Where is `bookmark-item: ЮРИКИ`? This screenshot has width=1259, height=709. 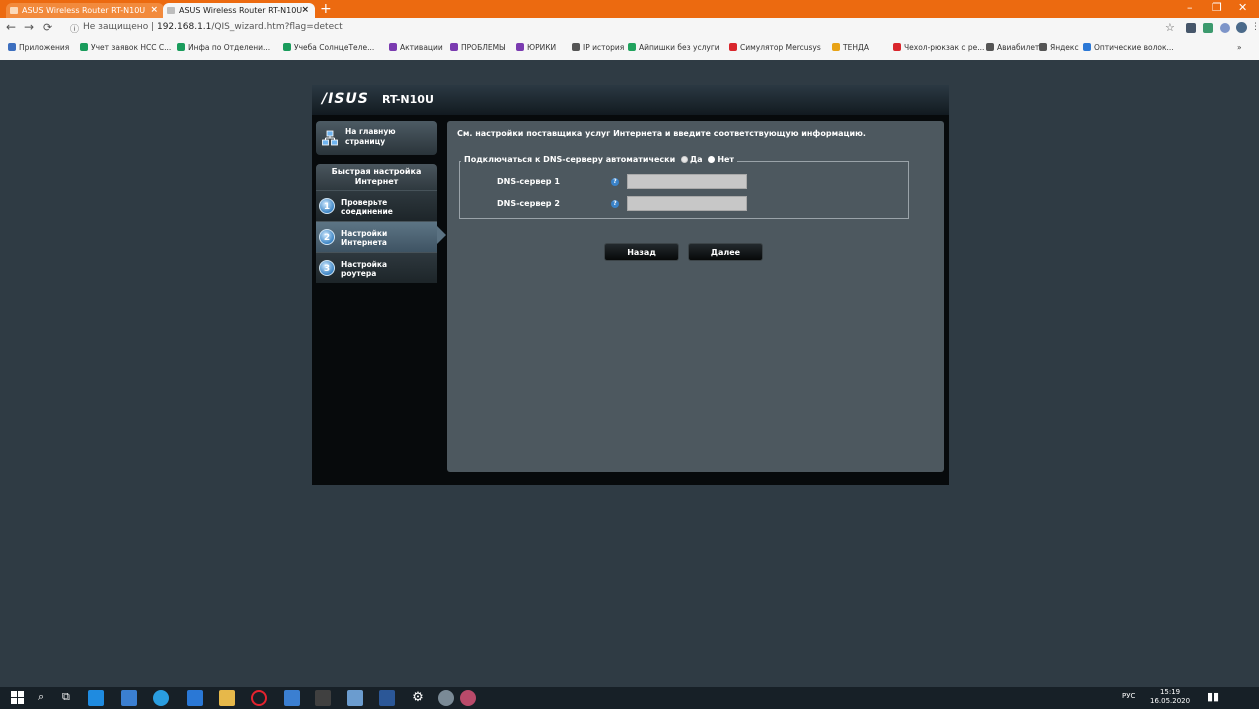 bookmark-item: ЮРИКИ is located at coordinates (536, 47).